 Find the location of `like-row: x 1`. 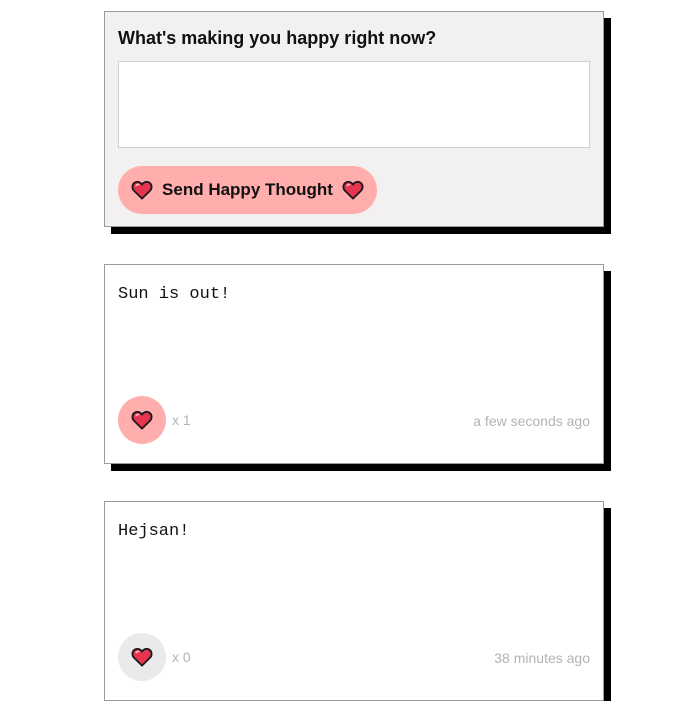

like-row: x 1 is located at coordinates (154, 420).